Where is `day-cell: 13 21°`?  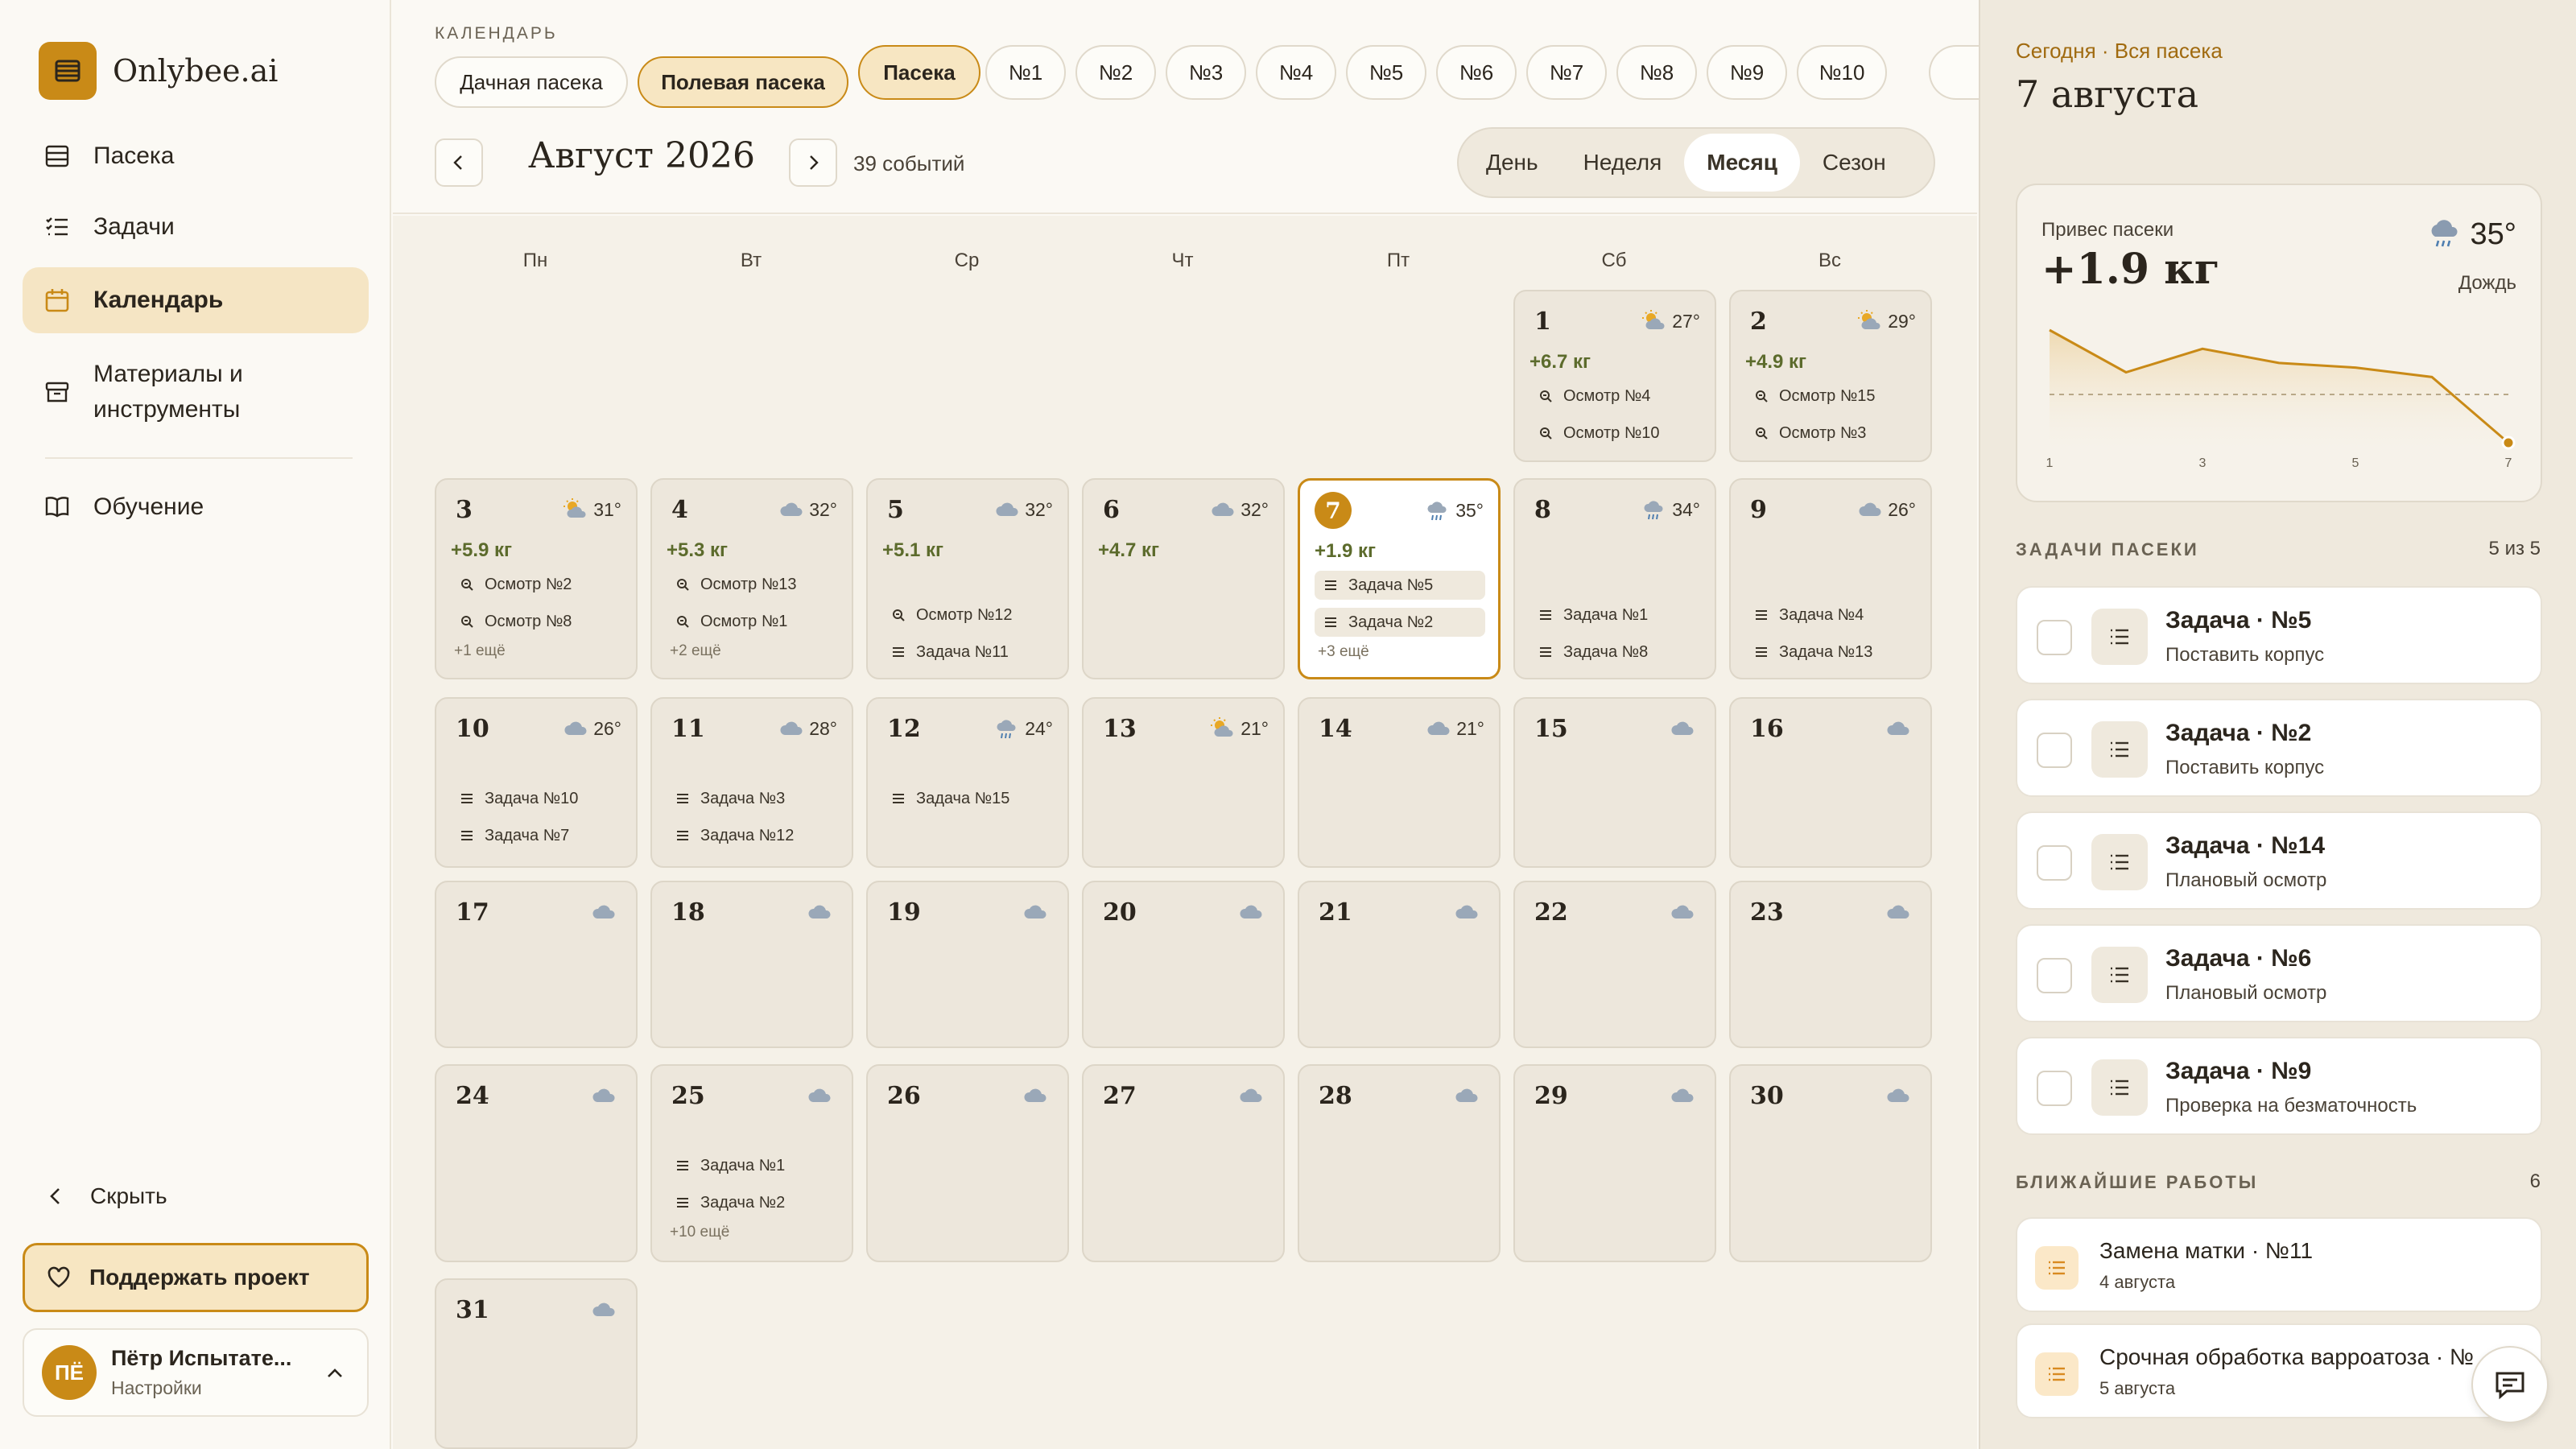
day-cell: 13 21° is located at coordinates (1183, 782).